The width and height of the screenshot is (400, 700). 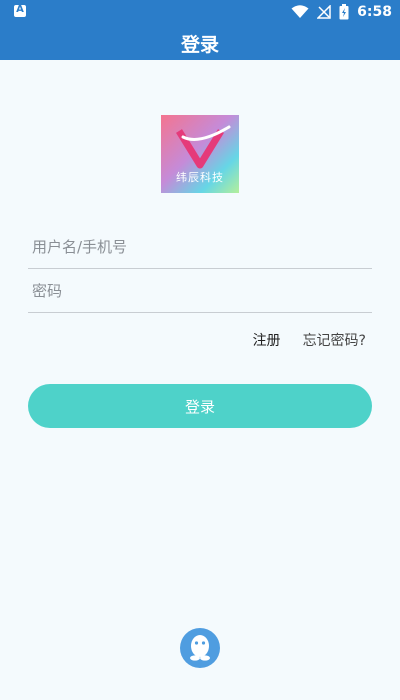 I want to click on logo-caption: 纬辰科技, so click(x=200, y=177).